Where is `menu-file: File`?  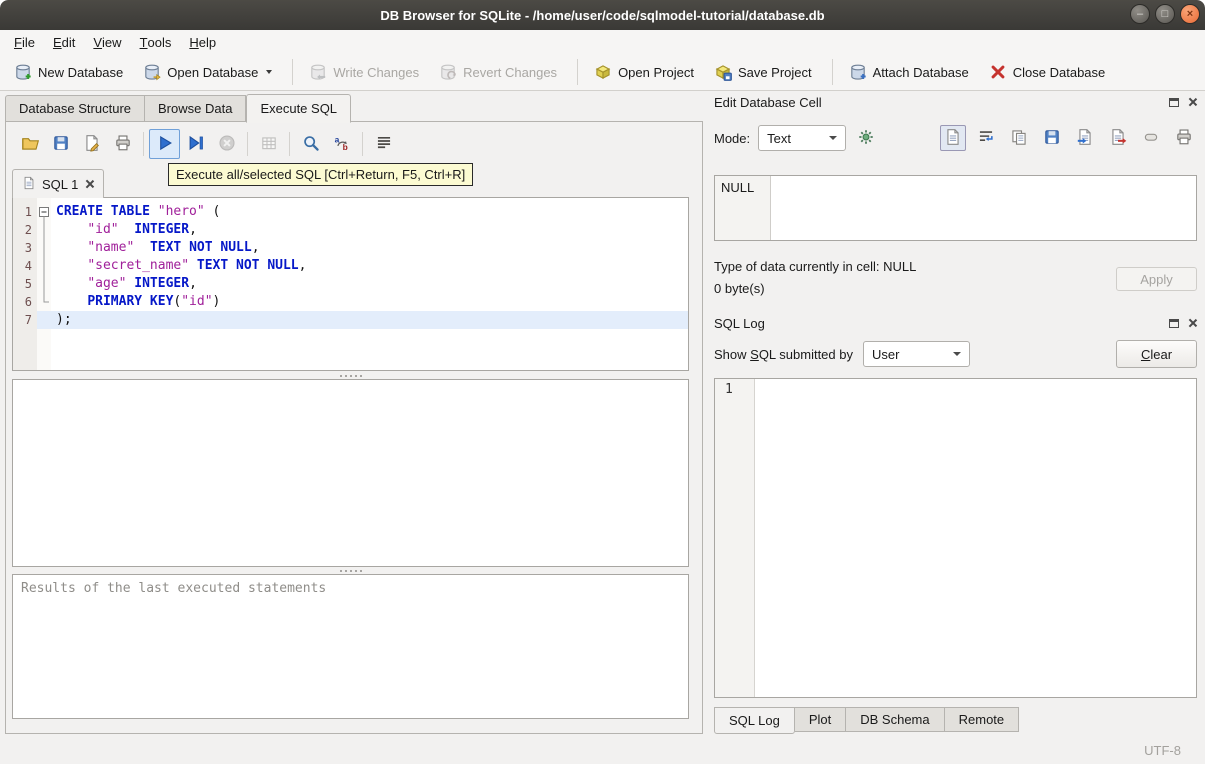 menu-file: File is located at coordinates (24, 42).